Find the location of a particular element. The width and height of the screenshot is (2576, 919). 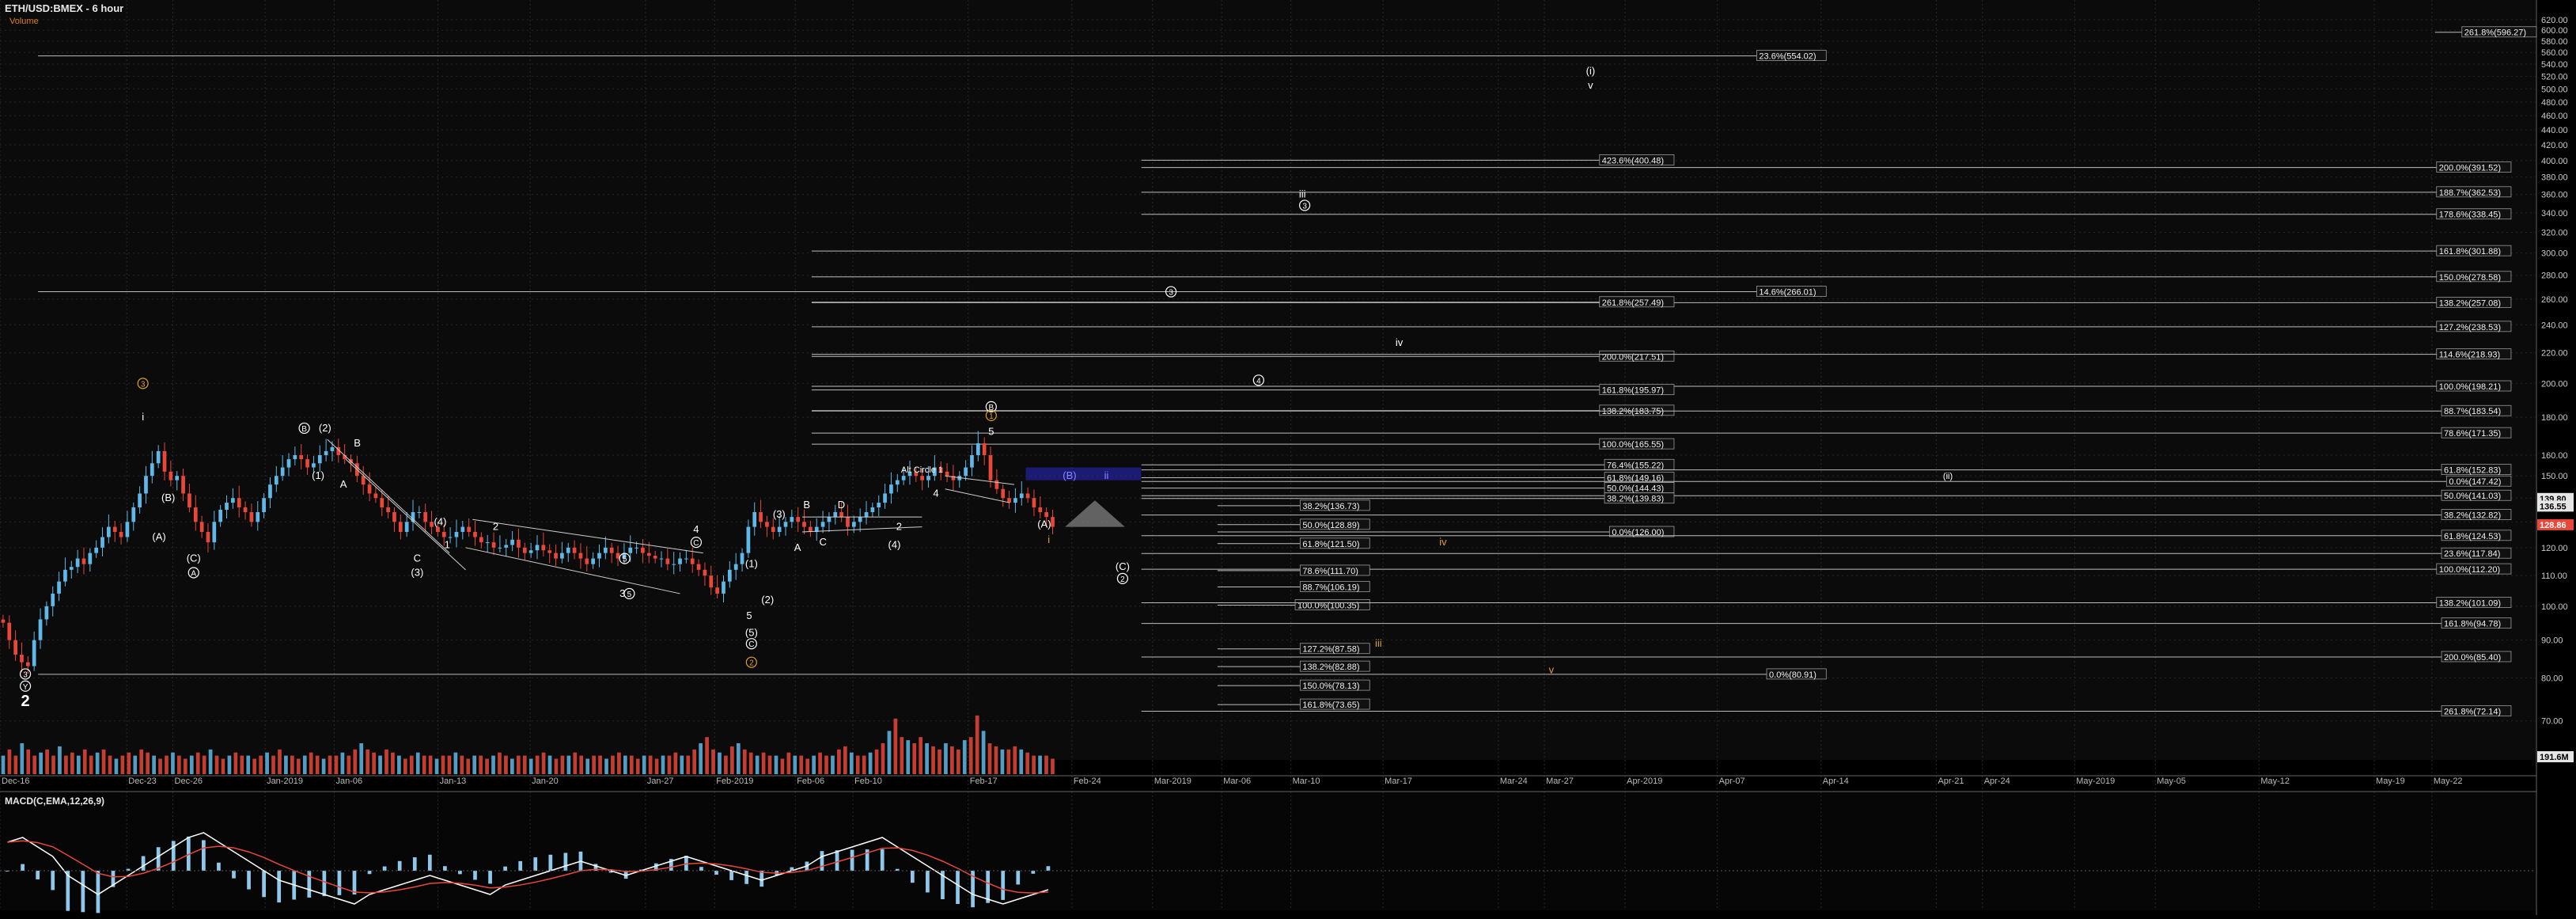

fib-level-label: 150.0%(78.13) is located at coordinates (1330, 686).